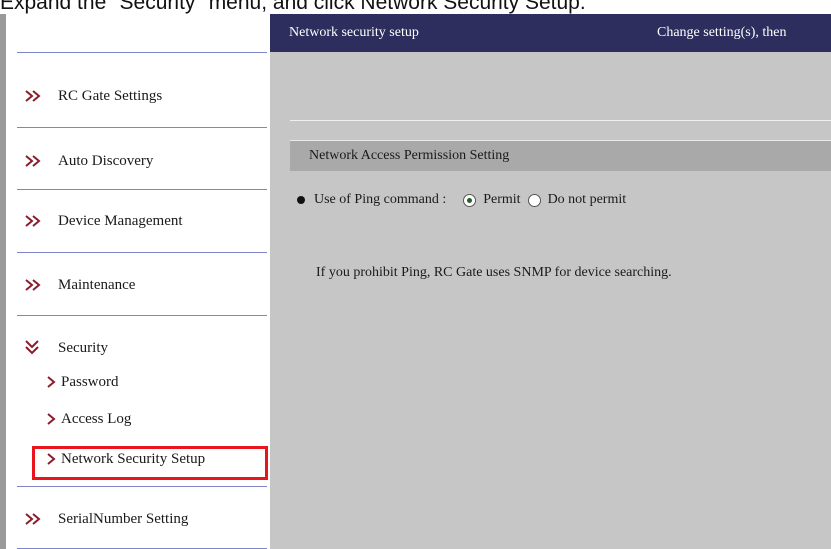 This screenshot has height=549, width=831. I want to click on header-message: Change setting(s), then, so click(722, 32).